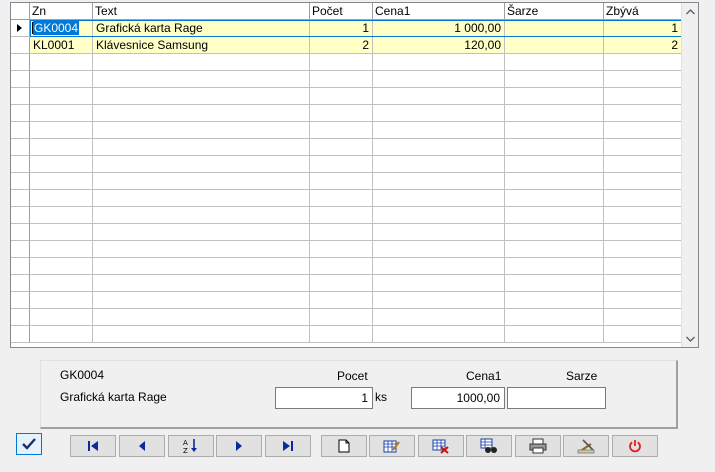  What do you see at coordinates (635, 446) in the screenshot?
I see `exit-button` at bounding box center [635, 446].